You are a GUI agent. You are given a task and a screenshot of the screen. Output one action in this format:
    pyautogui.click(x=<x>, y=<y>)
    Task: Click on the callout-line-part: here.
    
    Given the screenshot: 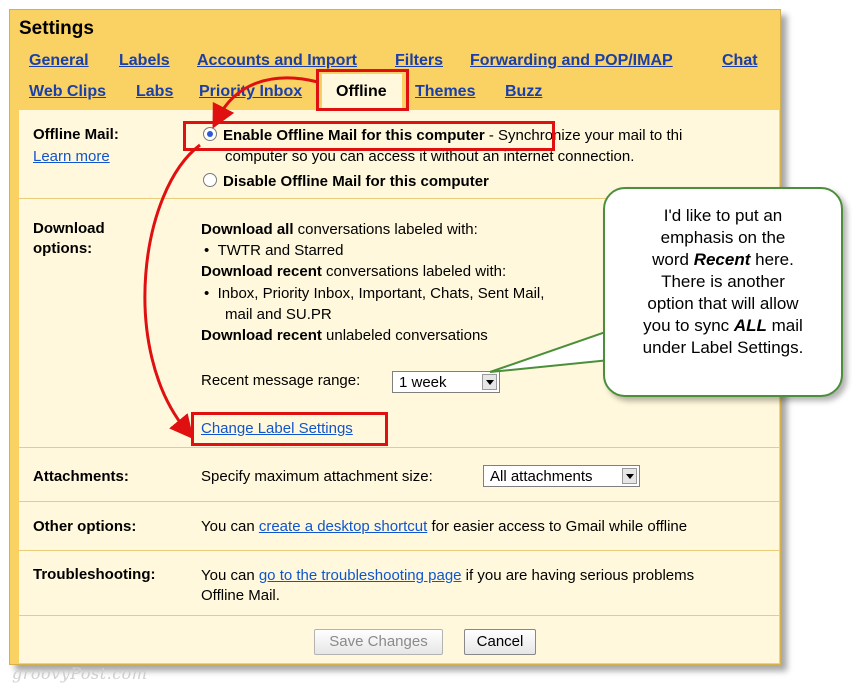 What is the action you would take?
    pyautogui.click(x=772, y=259)
    